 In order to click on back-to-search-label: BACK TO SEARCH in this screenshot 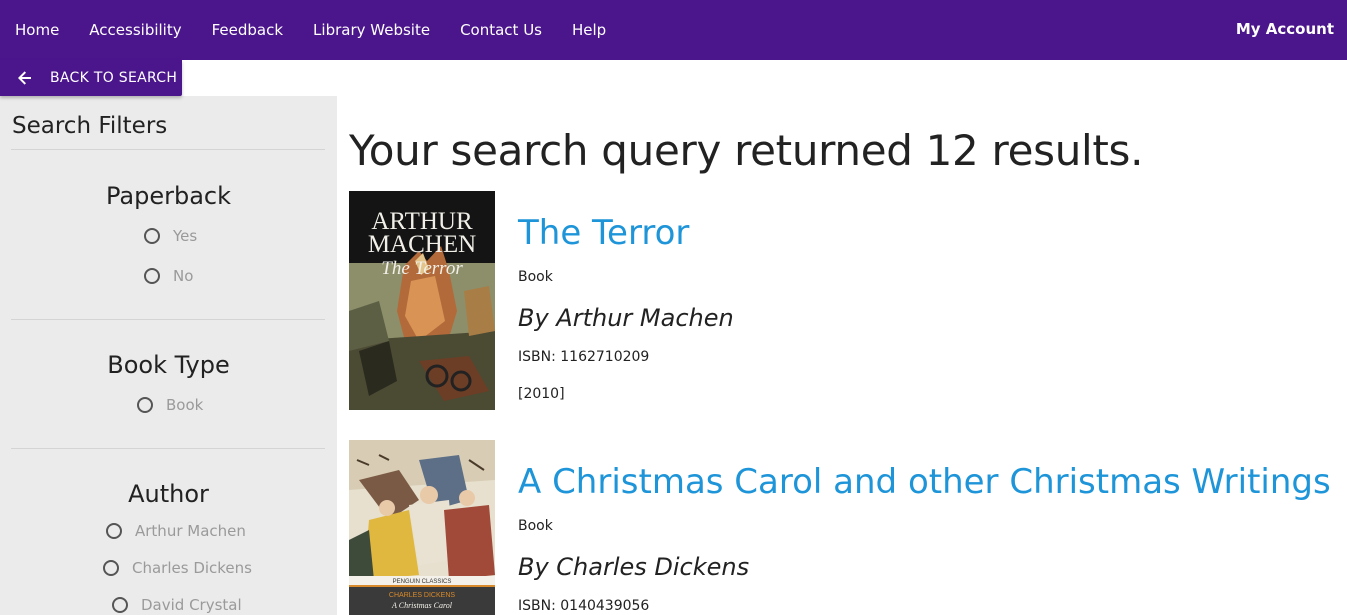, I will do `click(114, 78)`.